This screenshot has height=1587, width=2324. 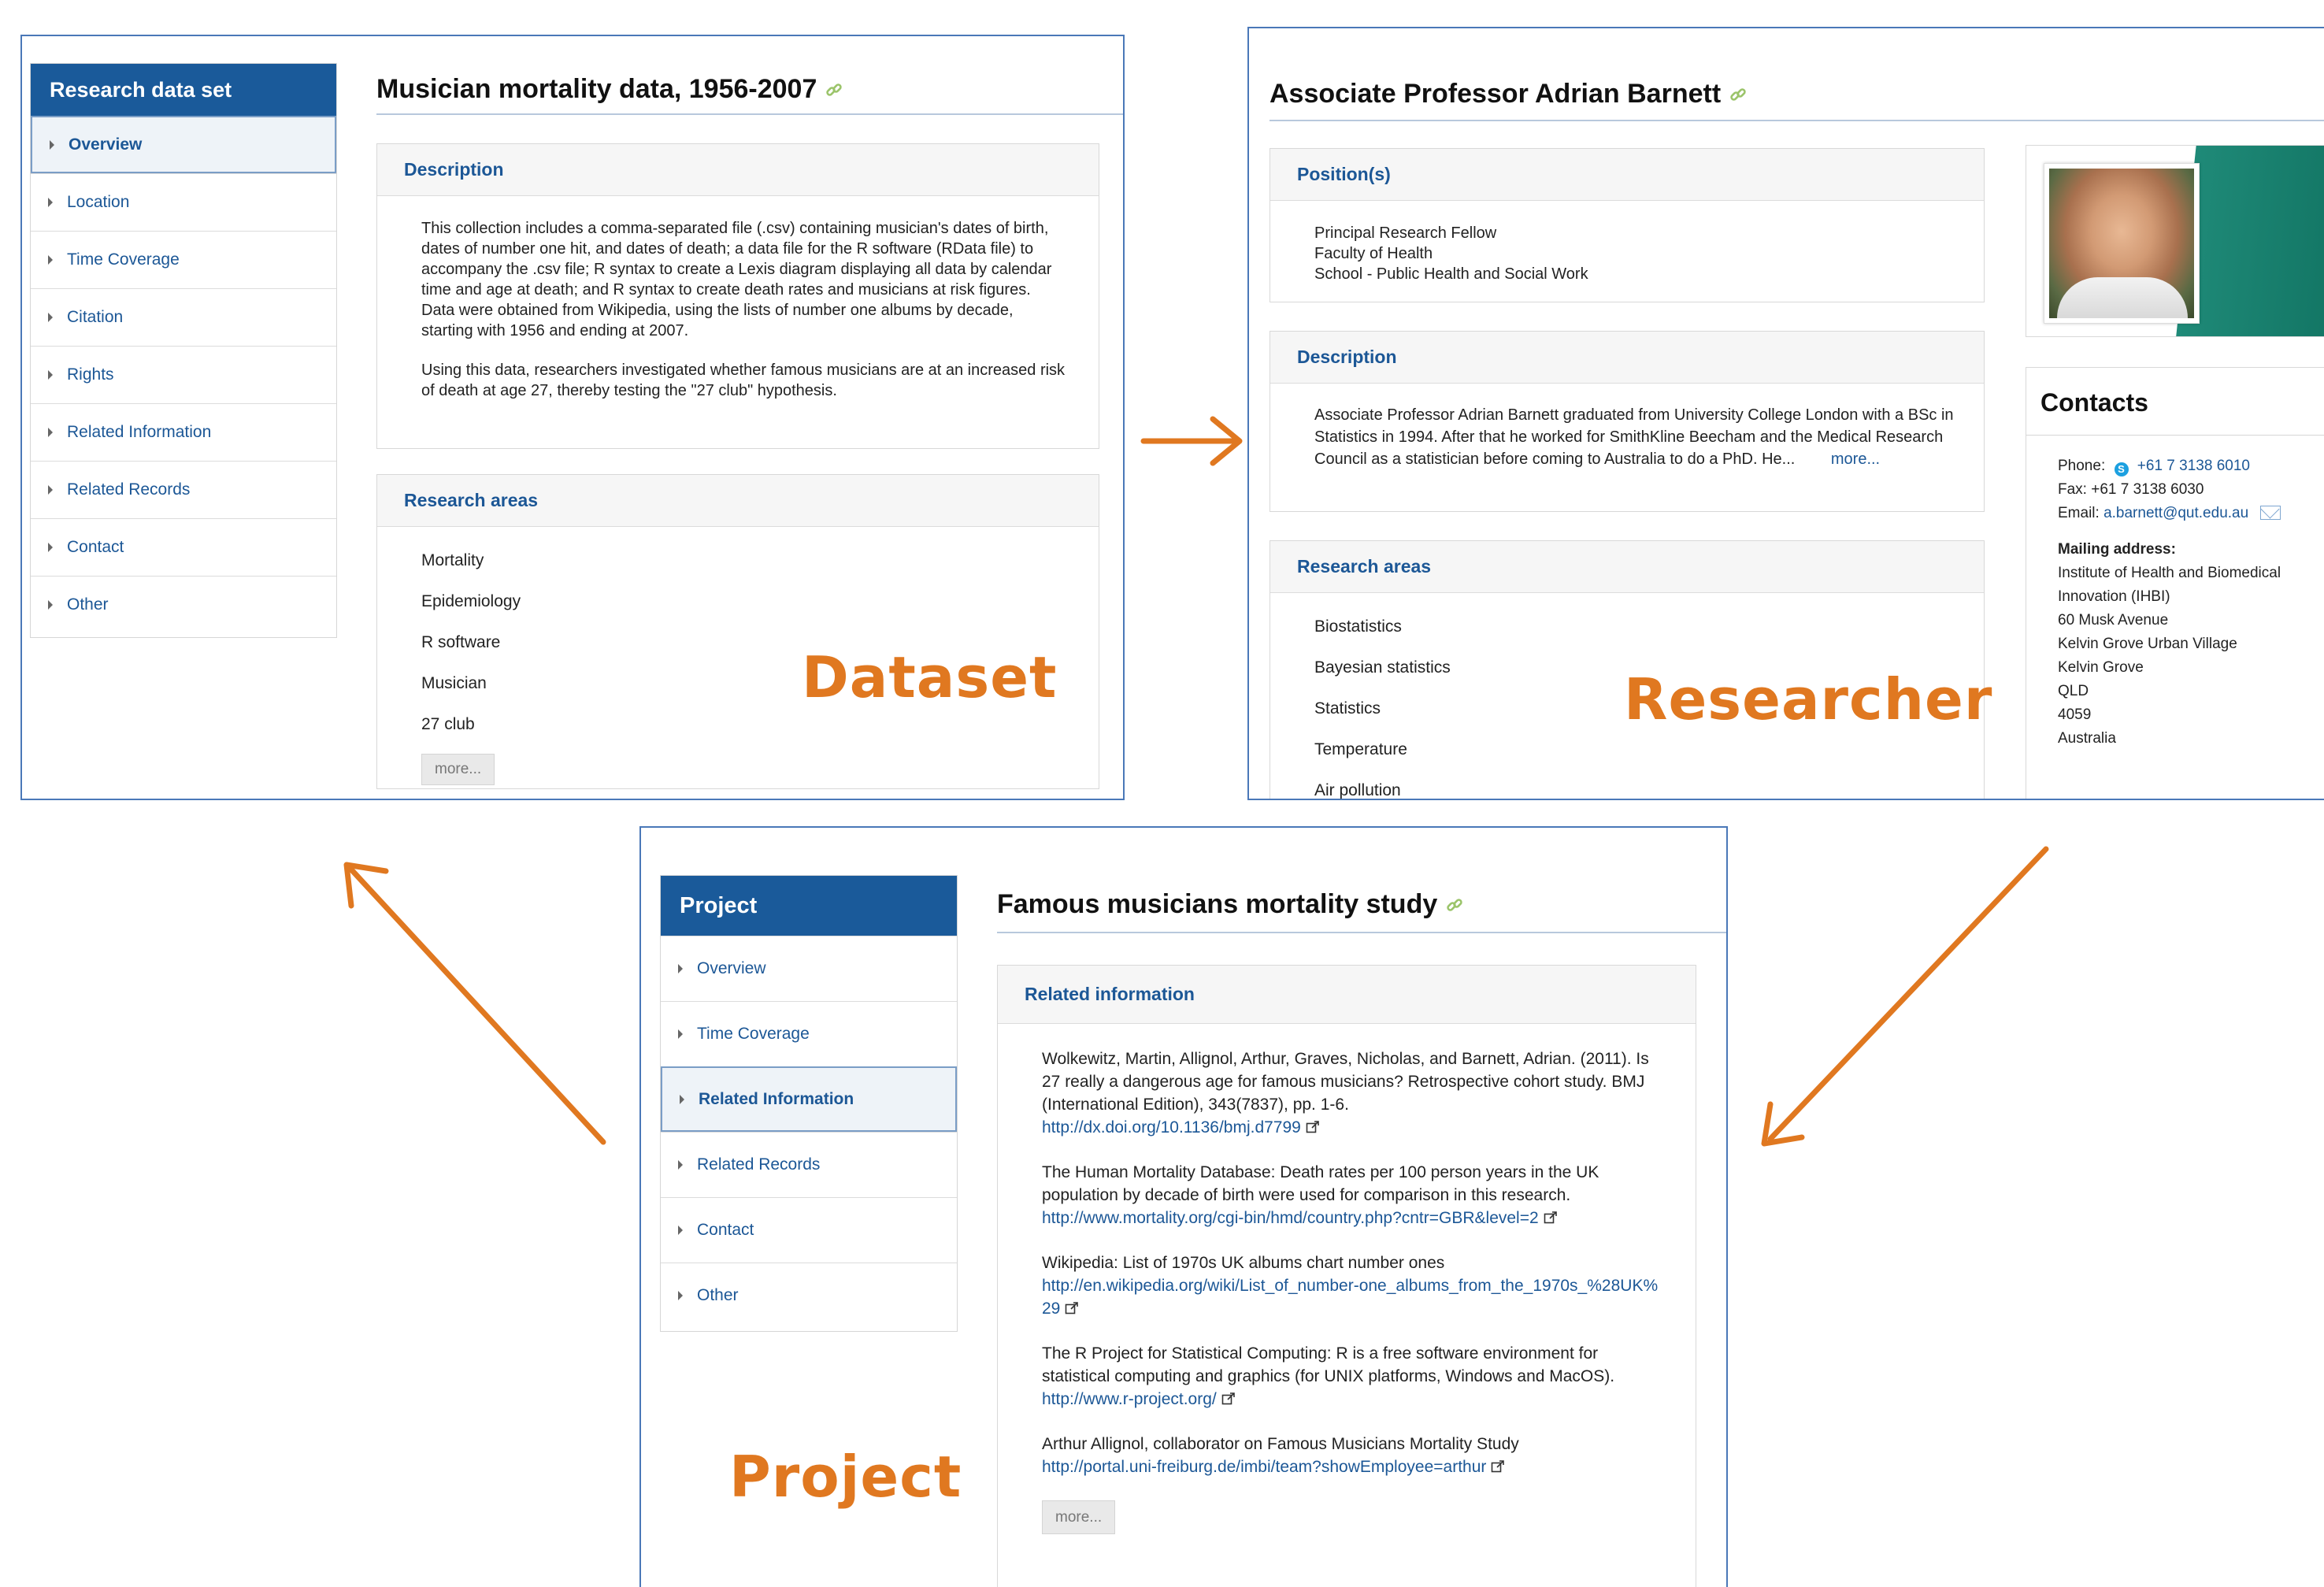 I want to click on description-heading: Description, so click(x=738, y=170).